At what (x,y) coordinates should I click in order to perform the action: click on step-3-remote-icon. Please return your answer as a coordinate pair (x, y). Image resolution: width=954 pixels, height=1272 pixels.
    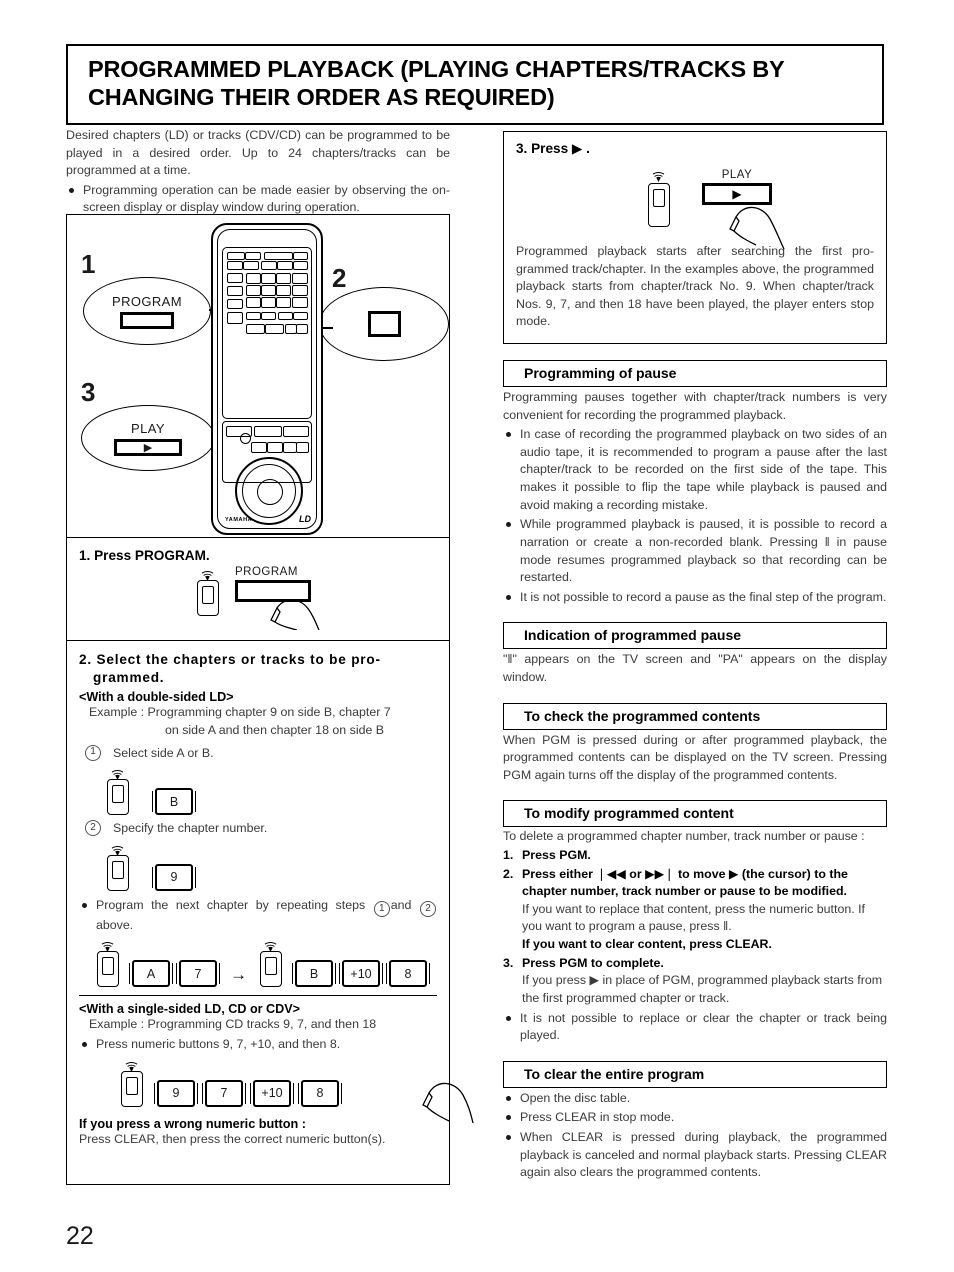
    Looking at the image, I should click on (659, 199).